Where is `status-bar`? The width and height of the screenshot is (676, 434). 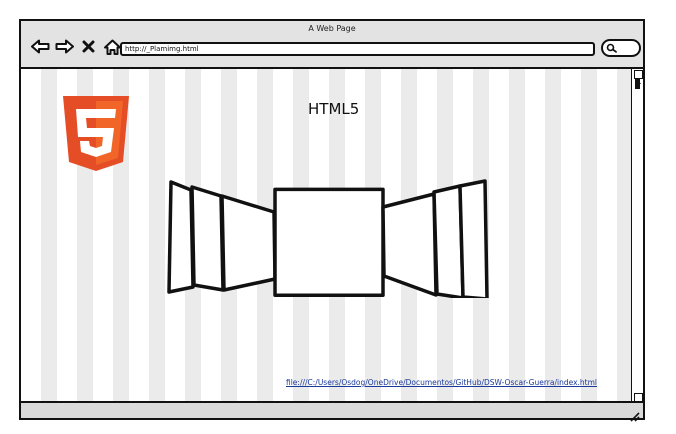
status-bar is located at coordinates (332, 411).